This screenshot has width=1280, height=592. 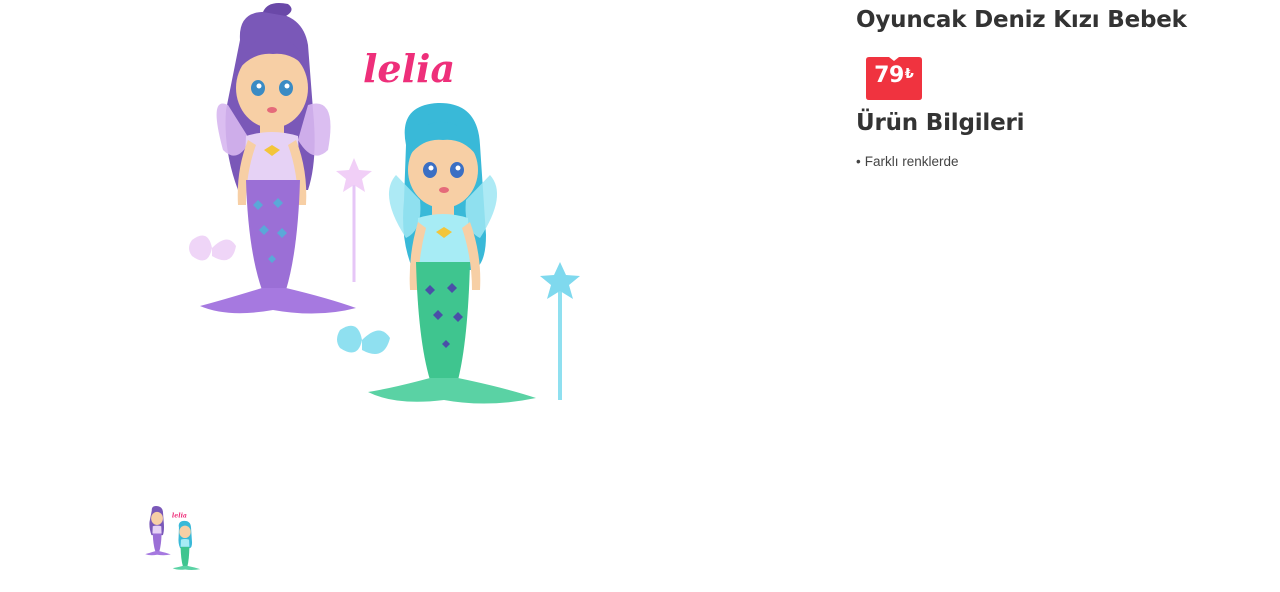 I want to click on price-value: 79, so click(x=889, y=75).